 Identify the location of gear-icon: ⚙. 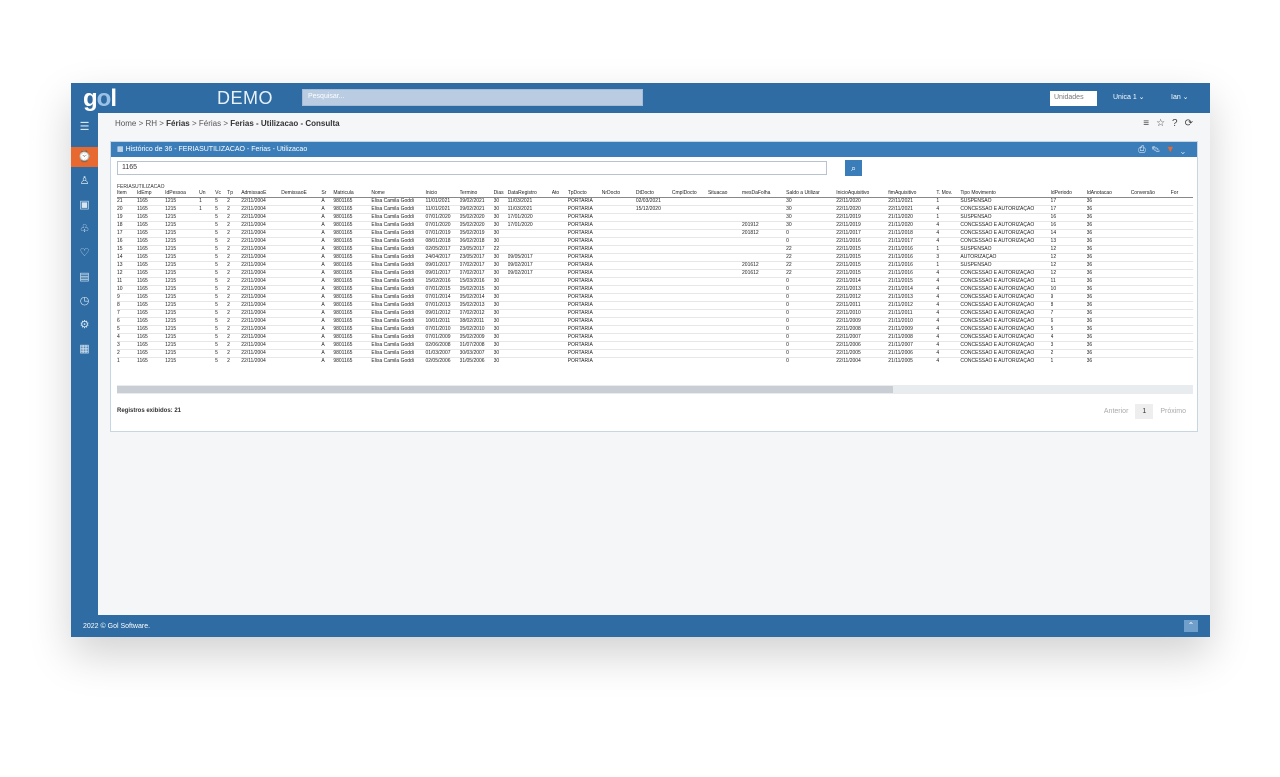
(84, 325).